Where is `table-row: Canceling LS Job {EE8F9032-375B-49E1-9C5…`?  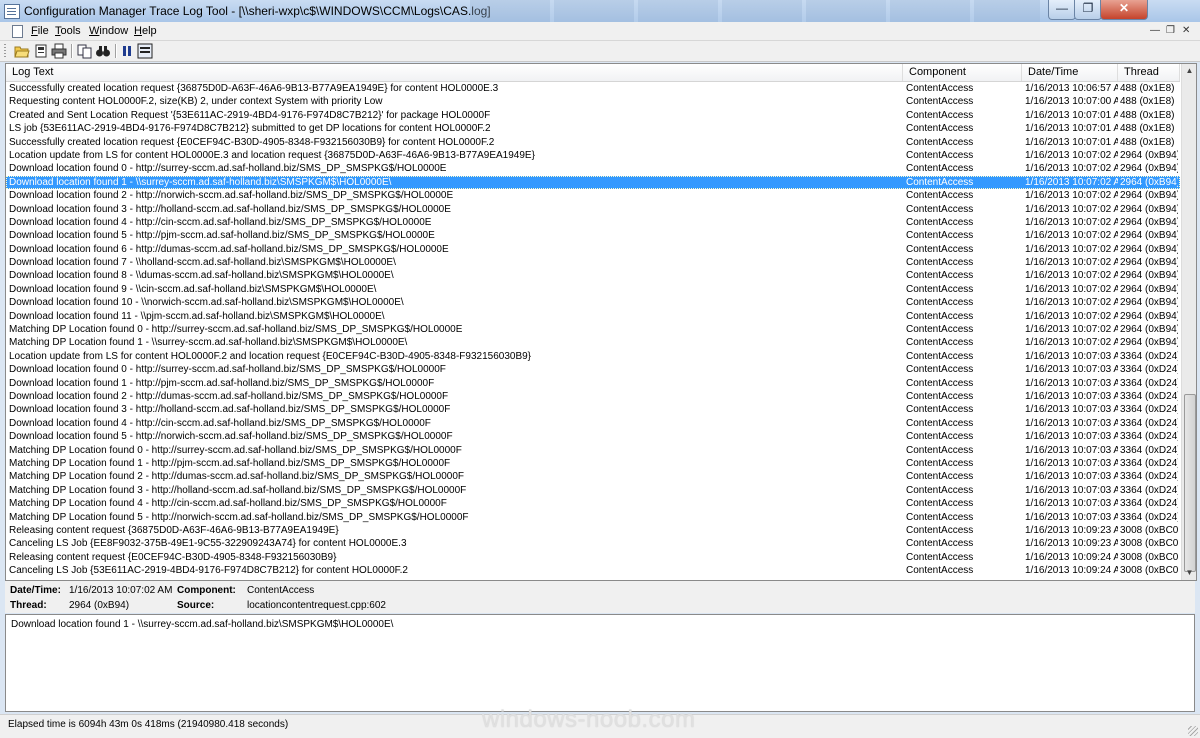 table-row: Canceling LS Job {EE8F9032-375B-49E1-9C5… is located at coordinates (593, 543).